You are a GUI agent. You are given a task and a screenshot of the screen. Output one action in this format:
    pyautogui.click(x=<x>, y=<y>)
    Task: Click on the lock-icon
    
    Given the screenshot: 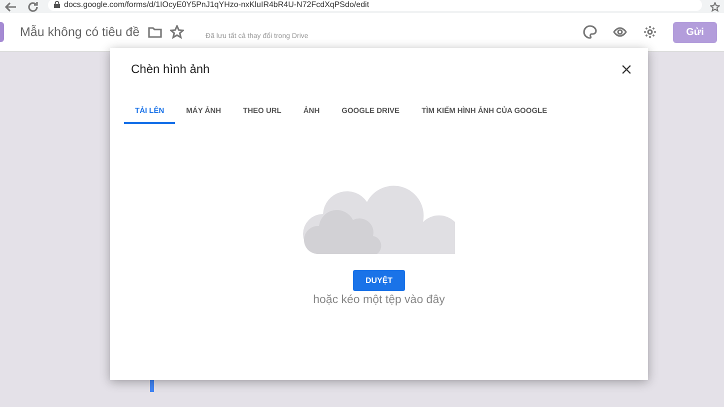 What is the action you would take?
    pyautogui.click(x=57, y=4)
    